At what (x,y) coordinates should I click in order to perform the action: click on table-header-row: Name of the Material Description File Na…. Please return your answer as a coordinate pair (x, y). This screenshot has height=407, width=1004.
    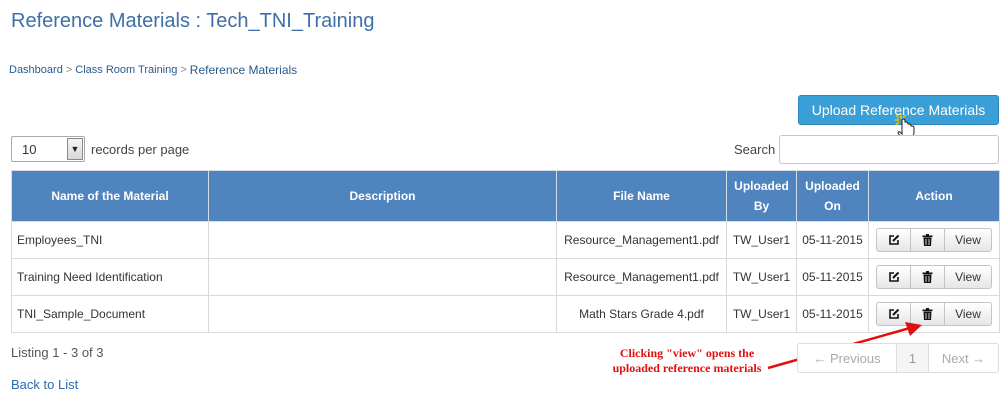
    Looking at the image, I should click on (505, 196).